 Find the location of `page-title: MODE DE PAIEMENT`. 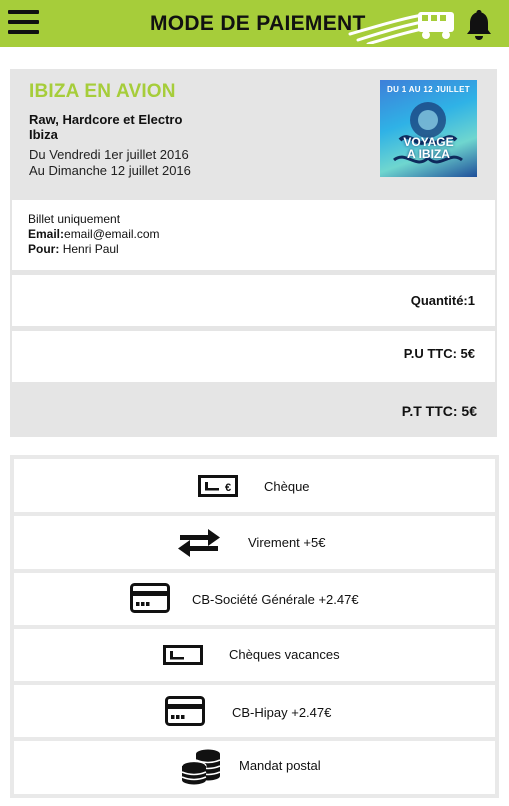

page-title: MODE DE PAIEMENT is located at coordinates (258, 23).